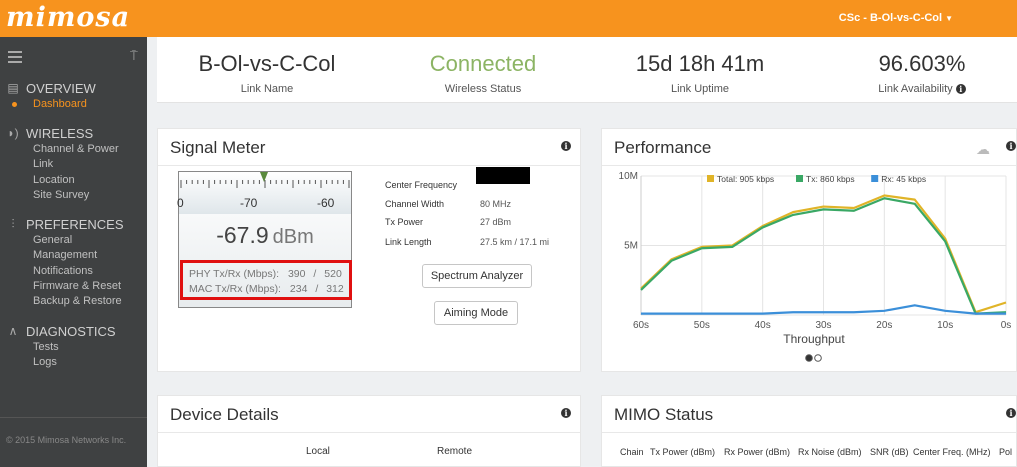  I want to click on signal-reading-unit: dBm, so click(293, 237).